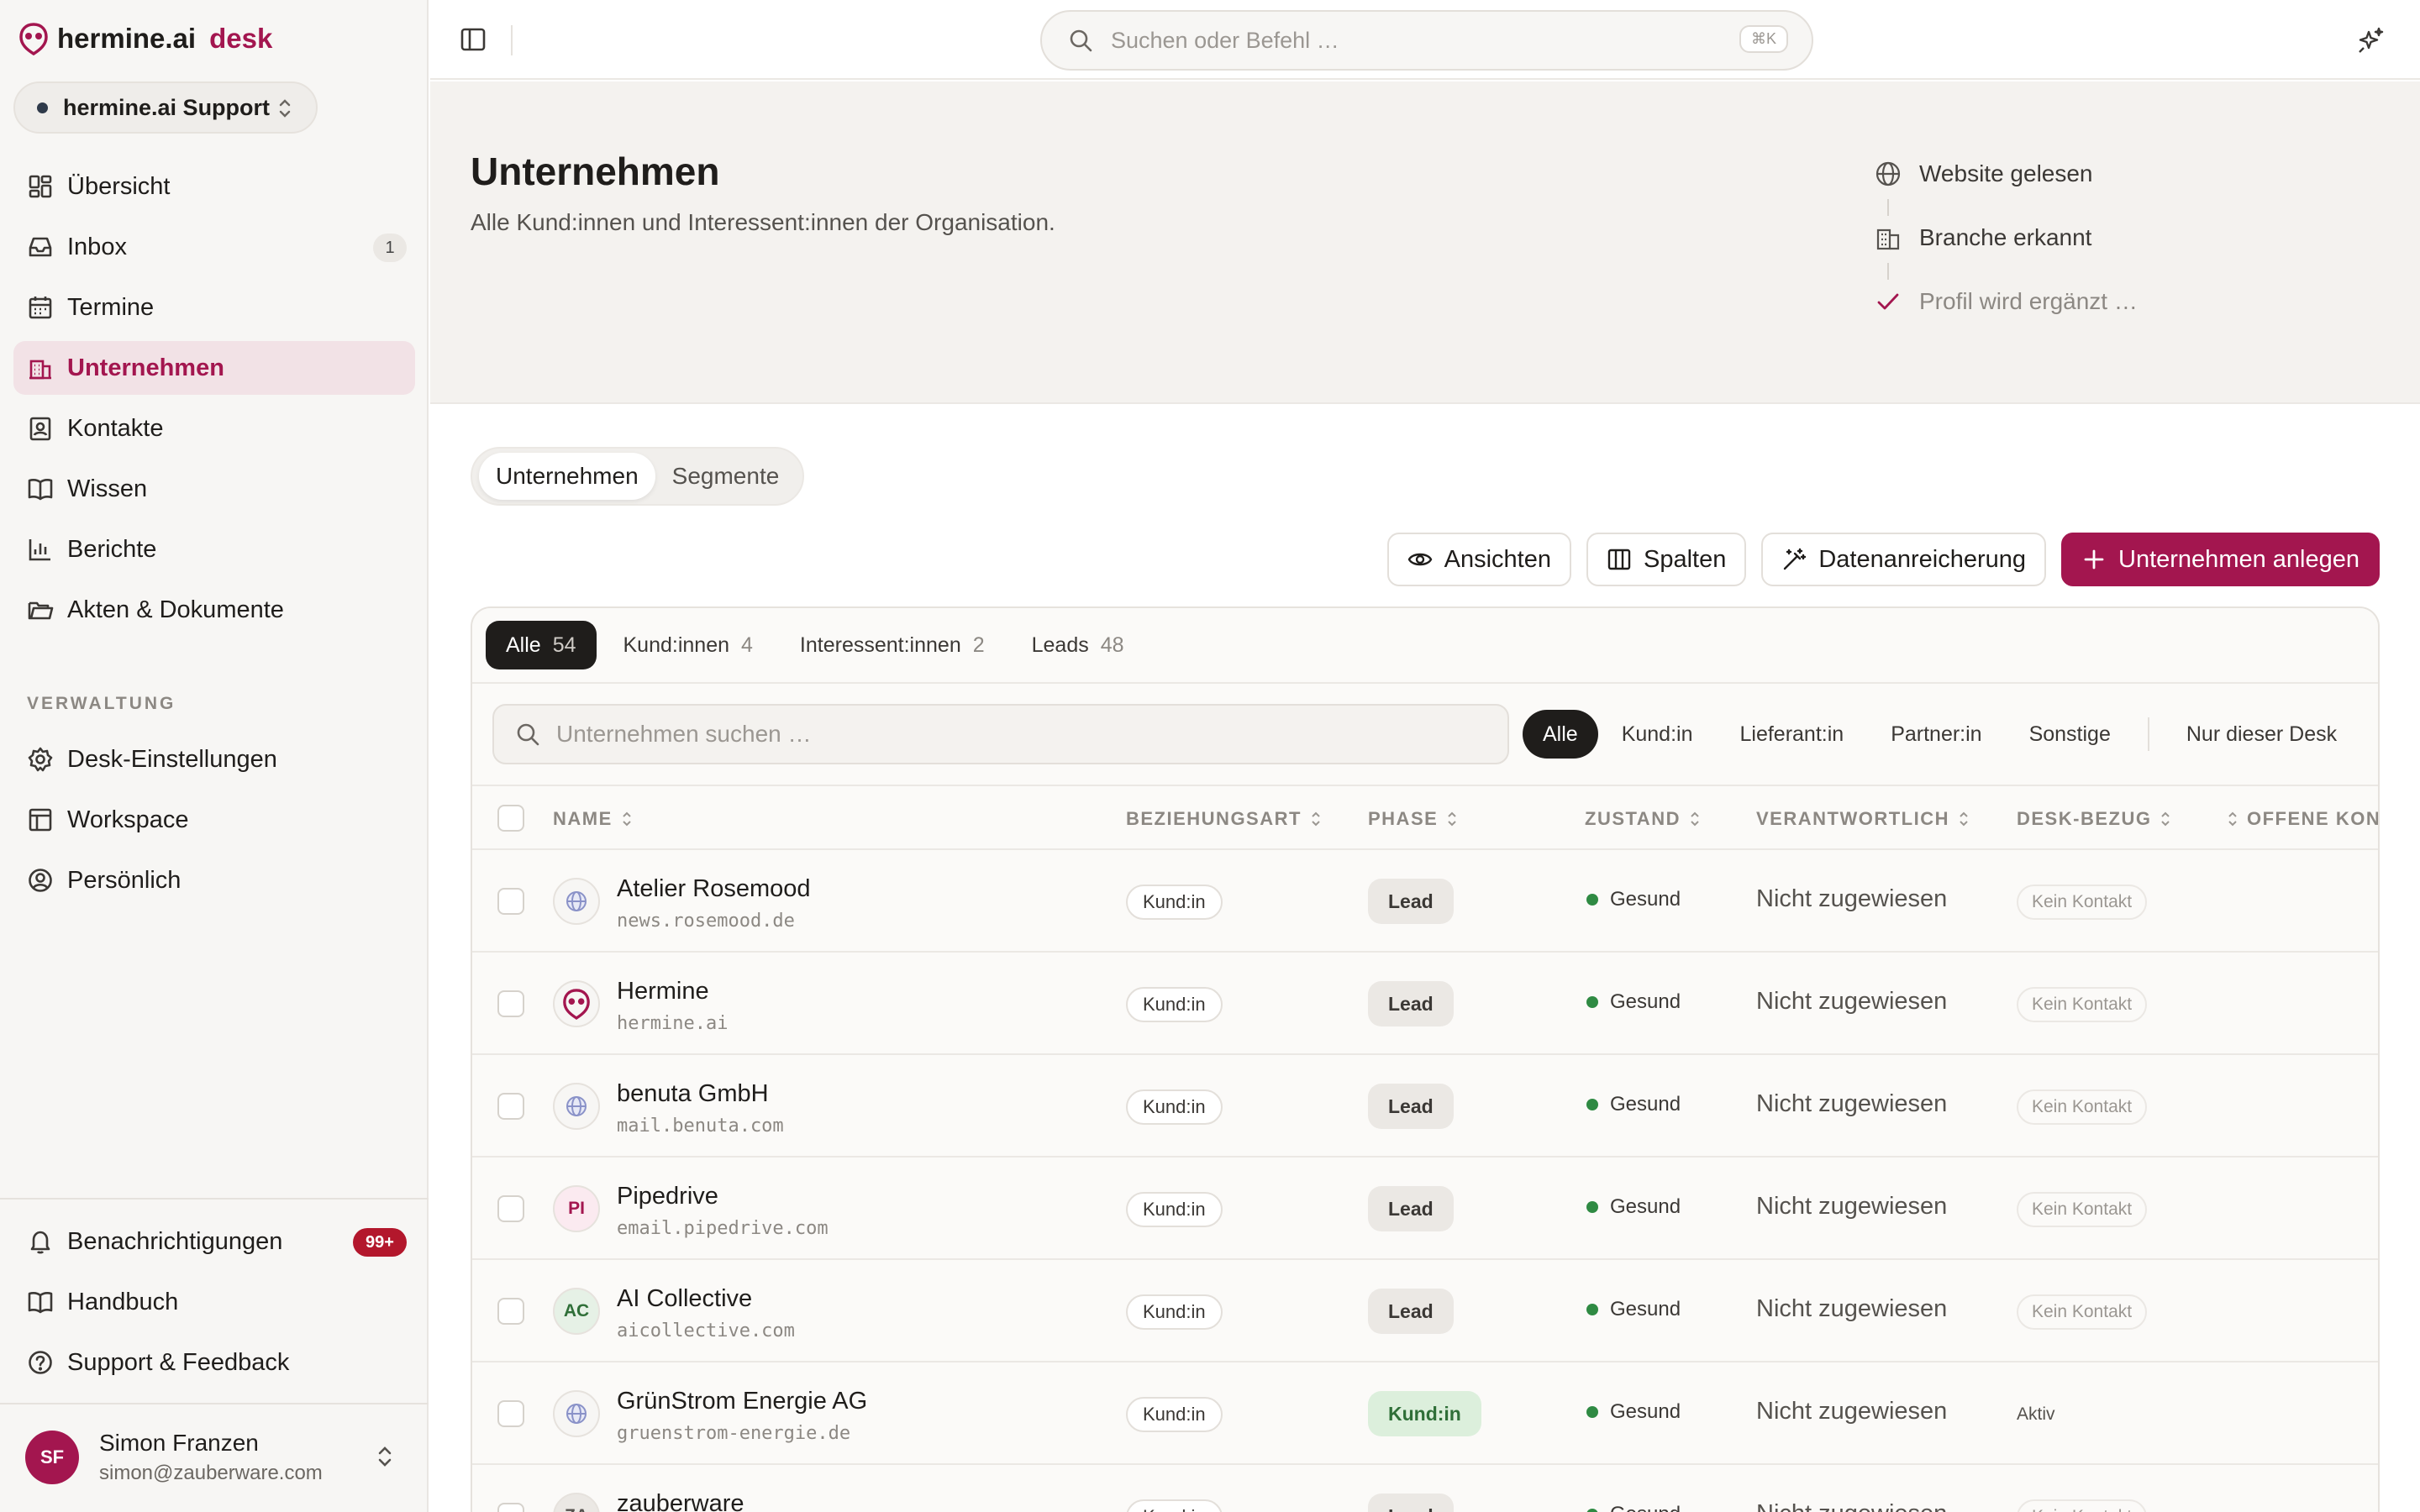 This screenshot has width=2420, height=1512. What do you see at coordinates (2006, 174) in the screenshot?
I see `step-website-read: Website gelesen` at bounding box center [2006, 174].